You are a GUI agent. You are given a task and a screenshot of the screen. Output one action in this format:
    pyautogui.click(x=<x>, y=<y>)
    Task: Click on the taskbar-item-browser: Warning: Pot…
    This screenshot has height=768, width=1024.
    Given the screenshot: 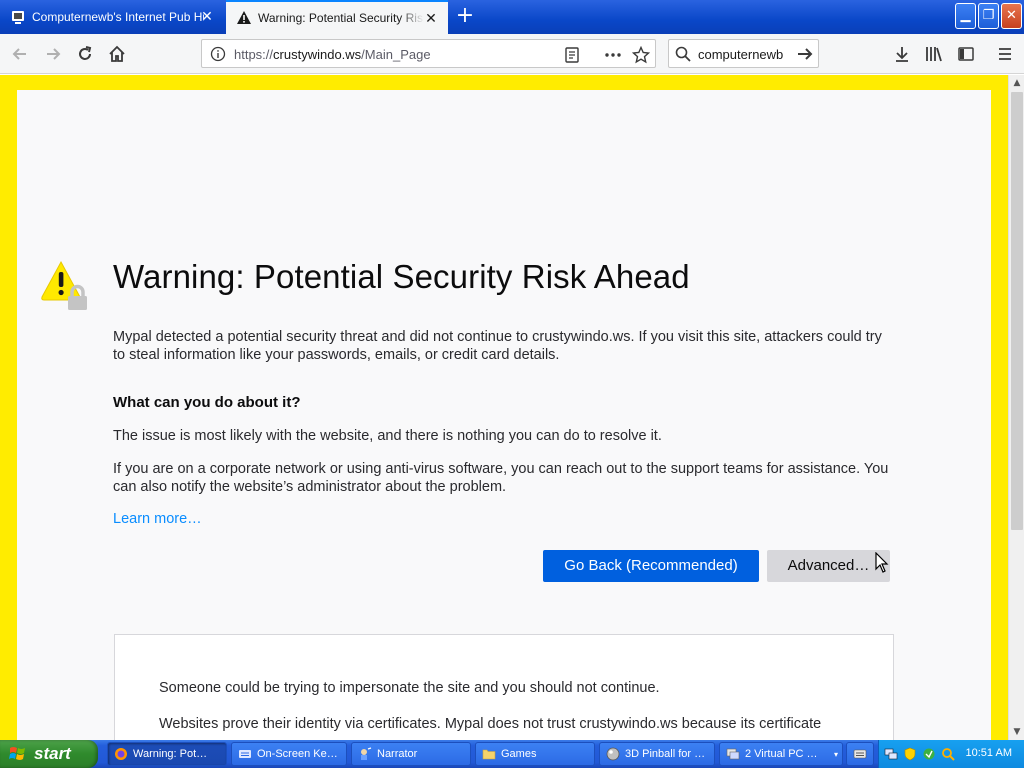 What is the action you would take?
    pyautogui.click(x=167, y=754)
    